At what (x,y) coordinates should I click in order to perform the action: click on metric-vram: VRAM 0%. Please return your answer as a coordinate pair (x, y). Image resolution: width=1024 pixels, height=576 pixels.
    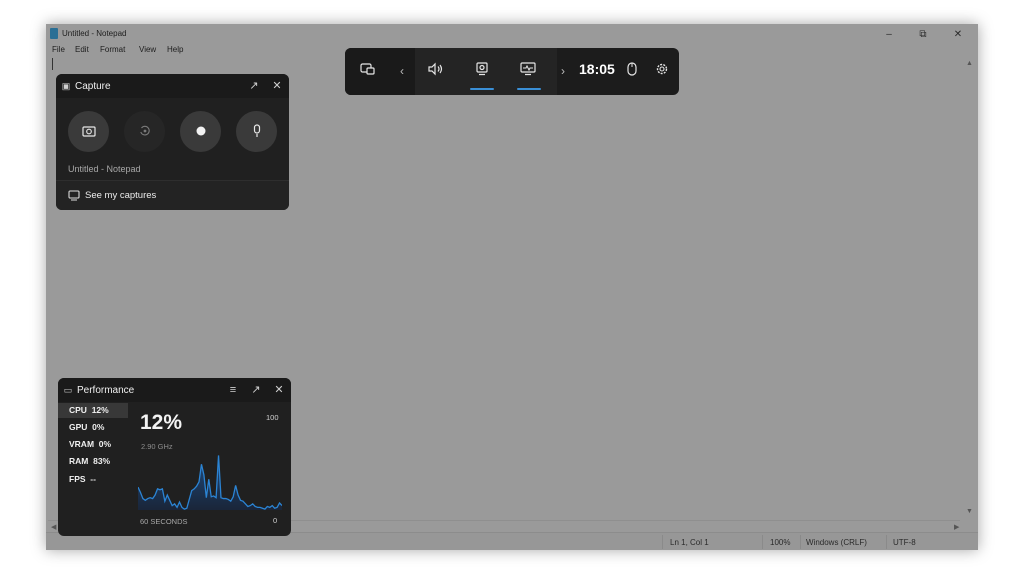
    Looking at the image, I should click on (93, 444).